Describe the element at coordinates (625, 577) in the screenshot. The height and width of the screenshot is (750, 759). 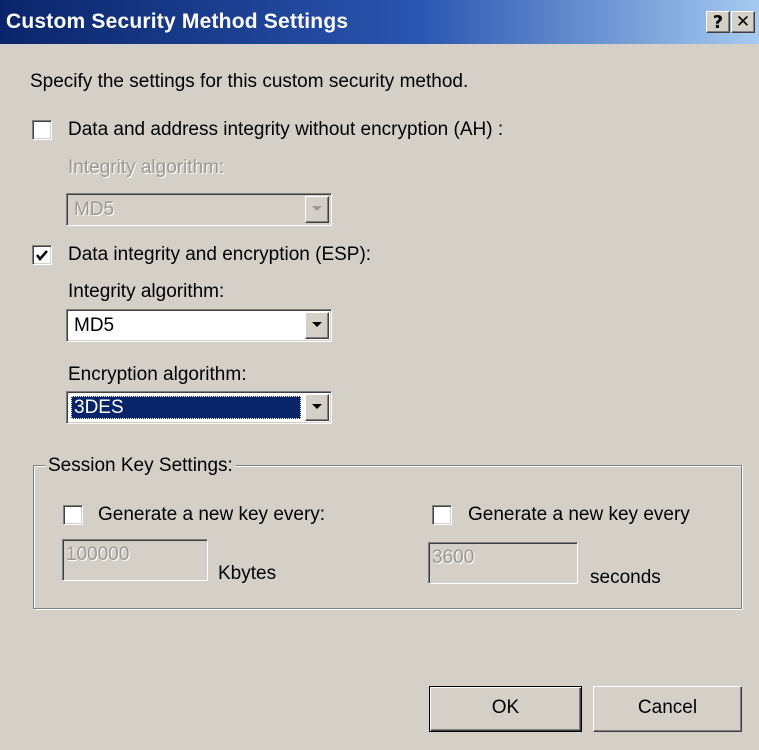
I see `seconds-unit: seconds` at that location.